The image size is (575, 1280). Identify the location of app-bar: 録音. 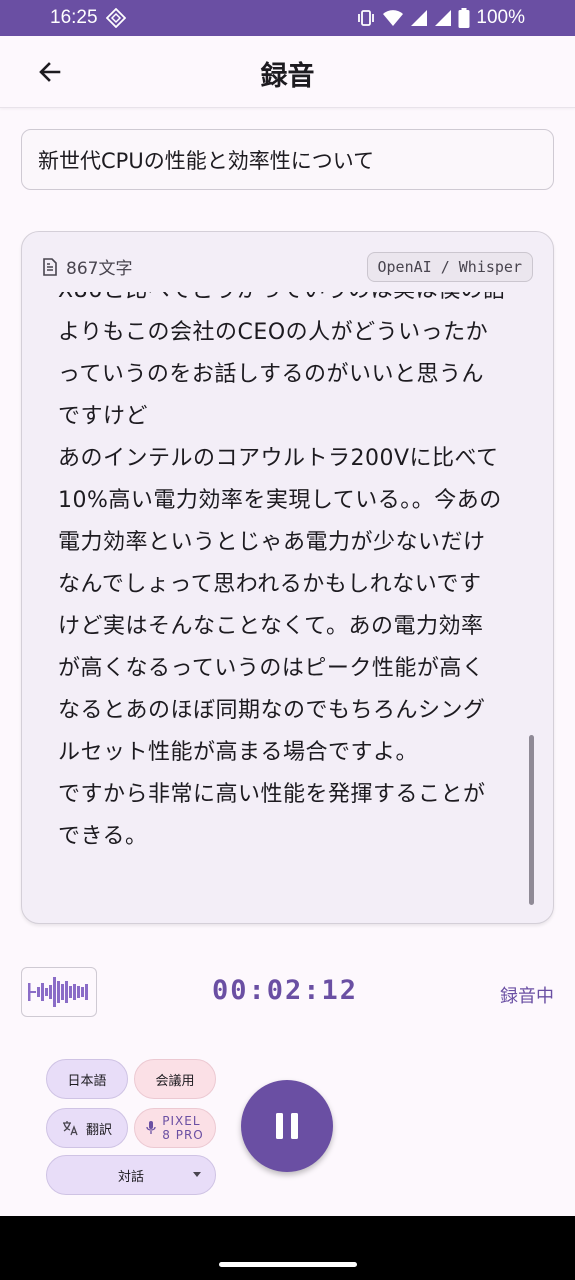
(287, 72).